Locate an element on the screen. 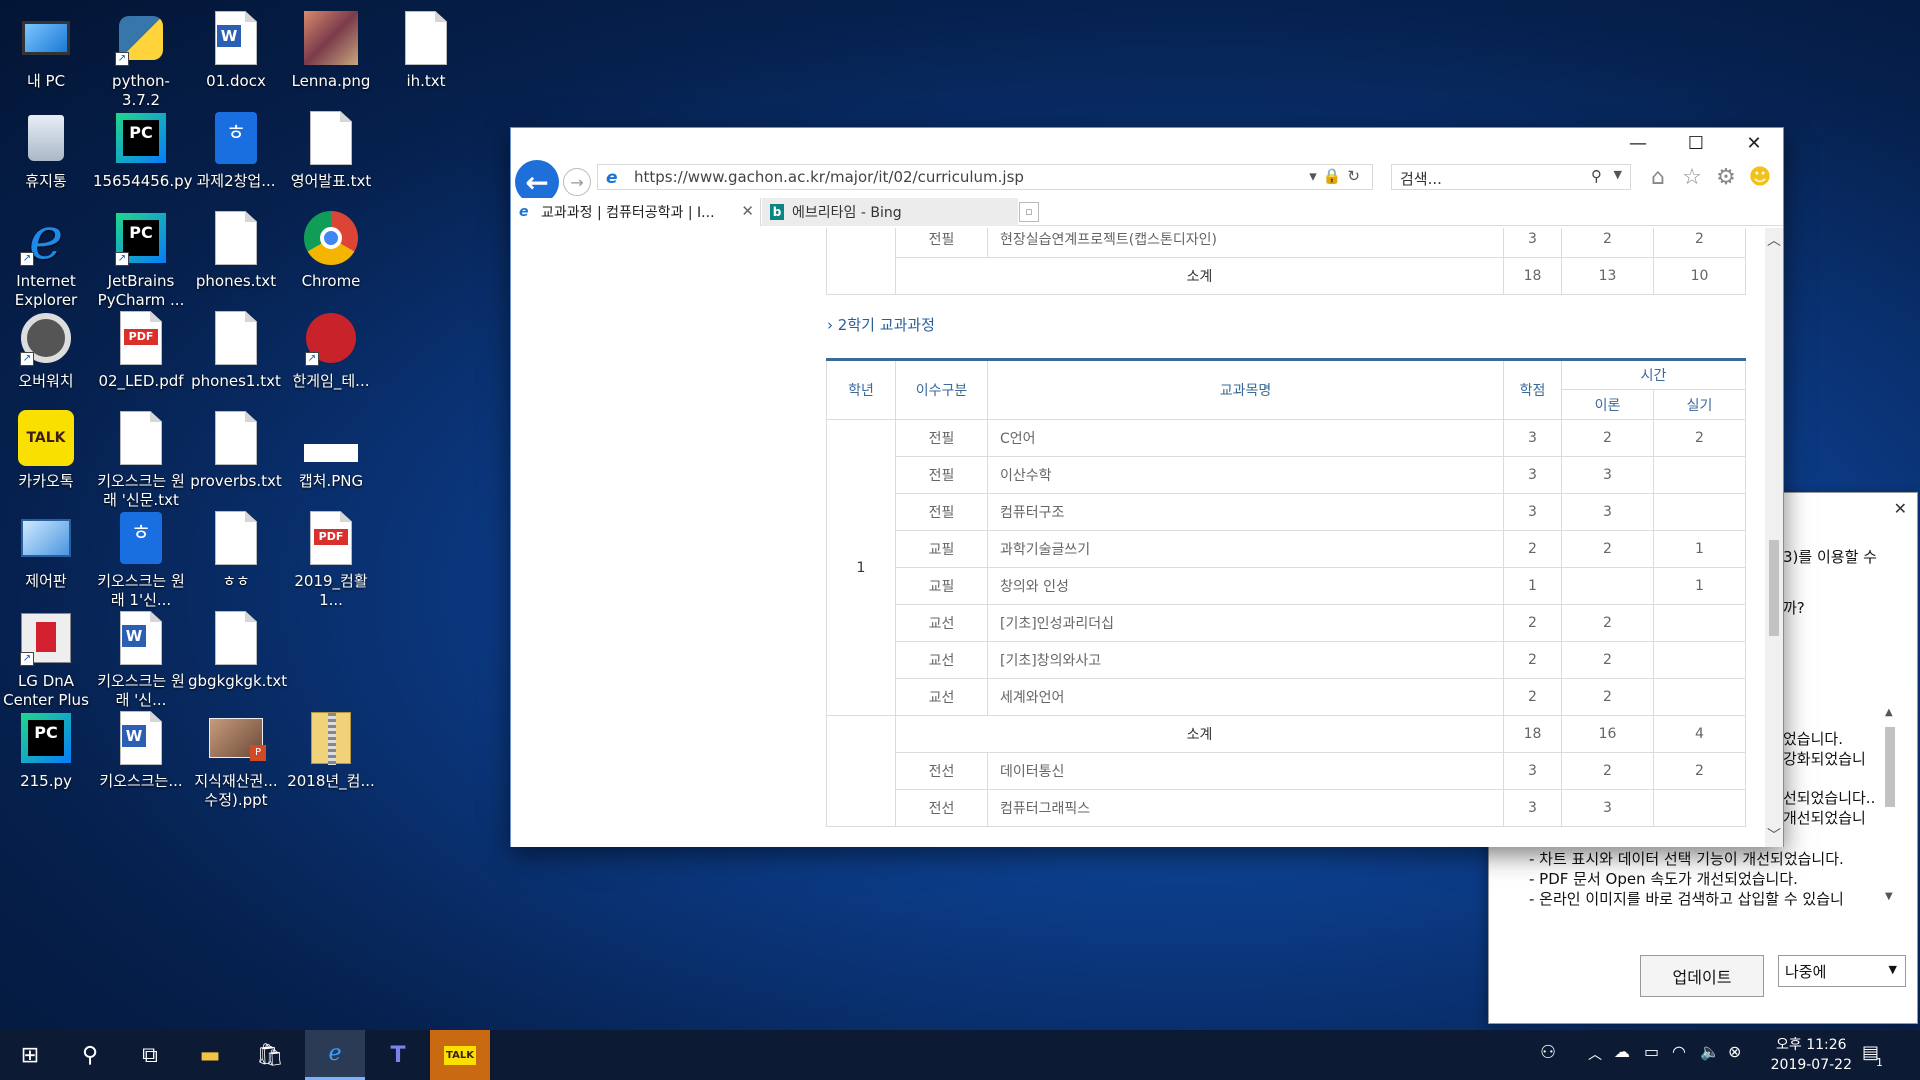 The image size is (1920, 1080). clock-time: 오후 11:26 is located at coordinates (1811, 1045).